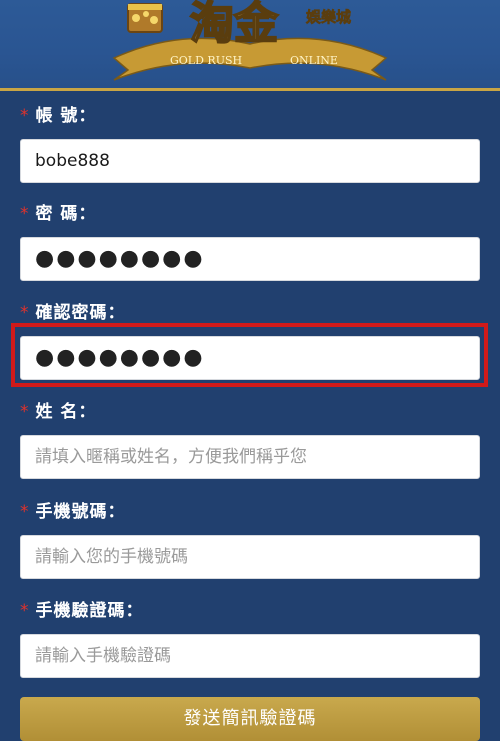 Image resolution: width=500 pixels, height=741 pixels. What do you see at coordinates (250, 656) in the screenshot?
I see `sms-code-input: 請輸入手機驗證碼` at bounding box center [250, 656].